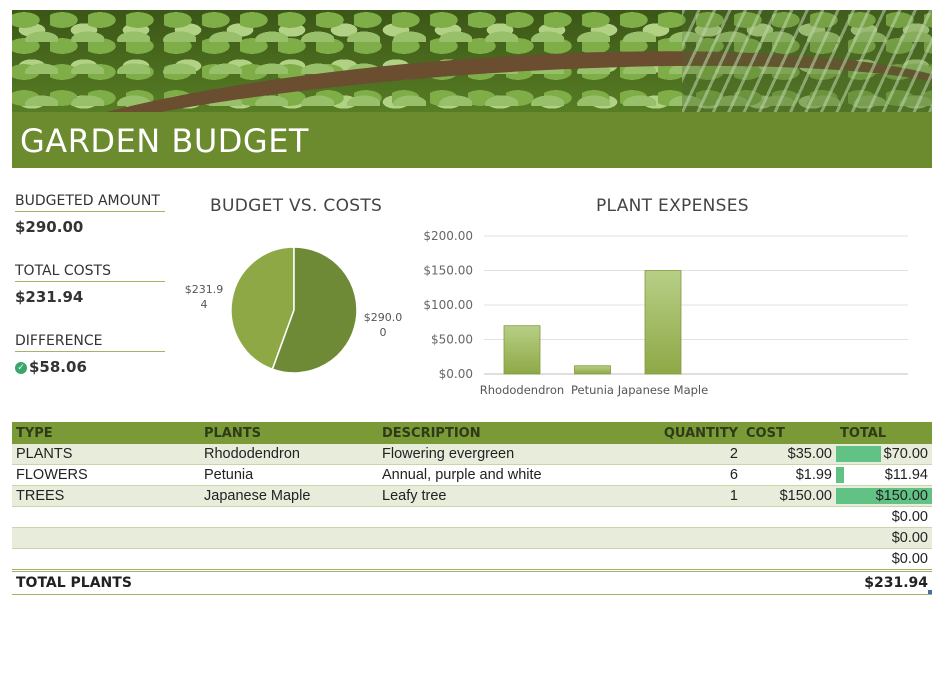 The width and height of the screenshot is (943, 690). Describe the element at coordinates (930, 592) in the screenshot. I see `resize-handle-icon` at that location.